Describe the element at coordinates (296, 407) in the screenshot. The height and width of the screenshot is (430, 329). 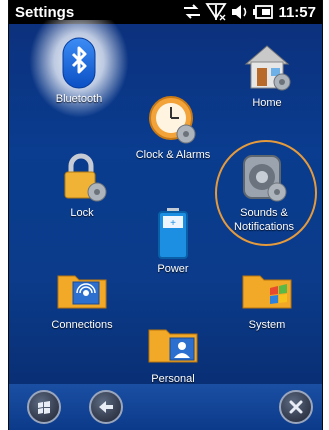
I see `close-icon` at that location.